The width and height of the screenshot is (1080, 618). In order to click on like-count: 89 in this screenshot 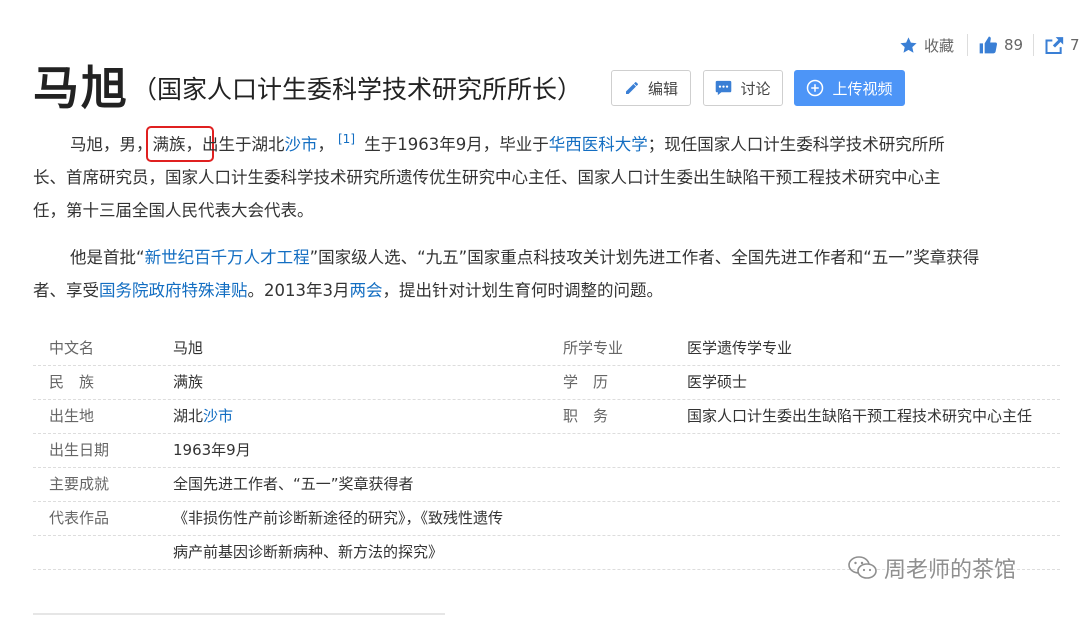, I will do `click(1014, 45)`.